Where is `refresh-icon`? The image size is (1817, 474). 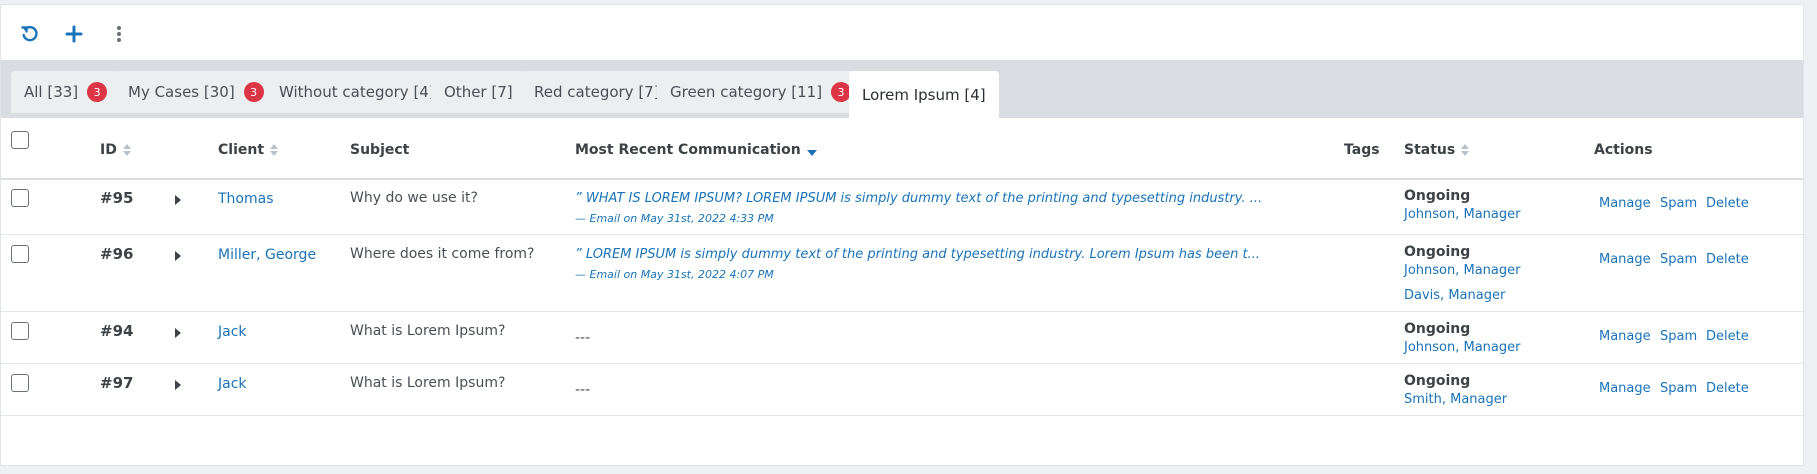 refresh-icon is located at coordinates (29, 33).